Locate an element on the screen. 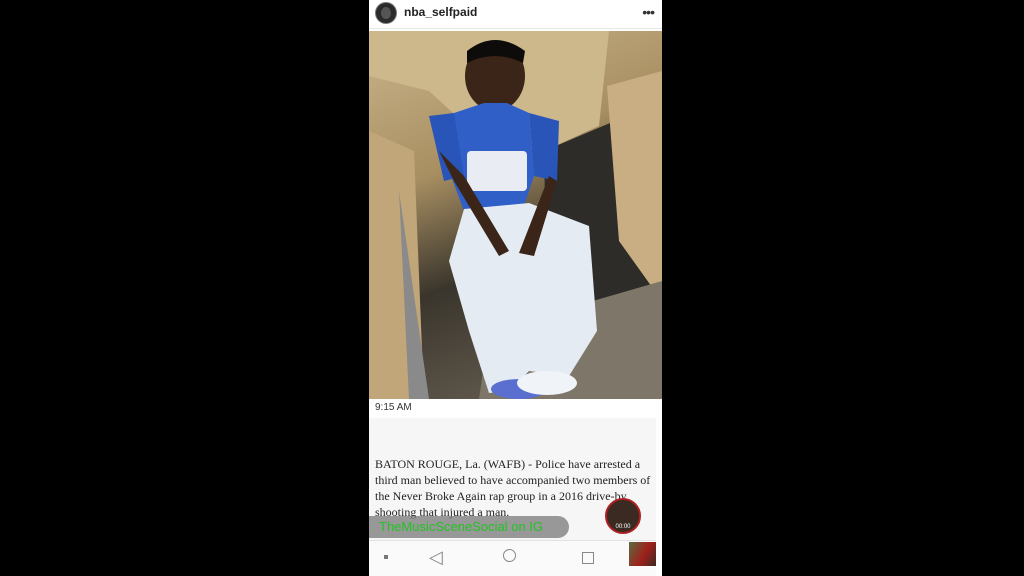 This screenshot has height=576, width=1024. avatar is located at coordinates (386, 13).